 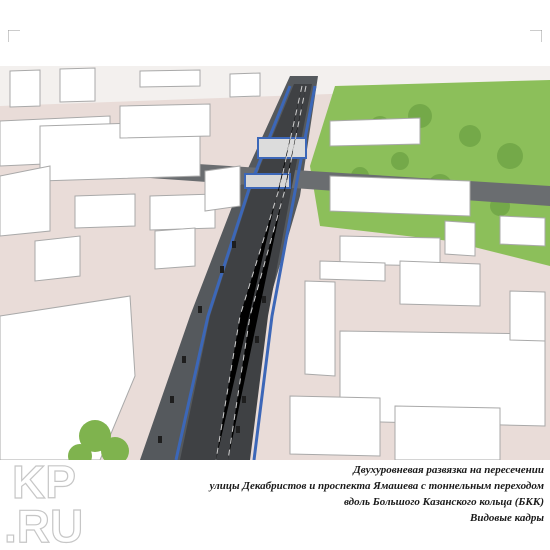 What do you see at coordinates (267, 181) in the screenshot?
I see `tunnel-portal-near` at bounding box center [267, 181].